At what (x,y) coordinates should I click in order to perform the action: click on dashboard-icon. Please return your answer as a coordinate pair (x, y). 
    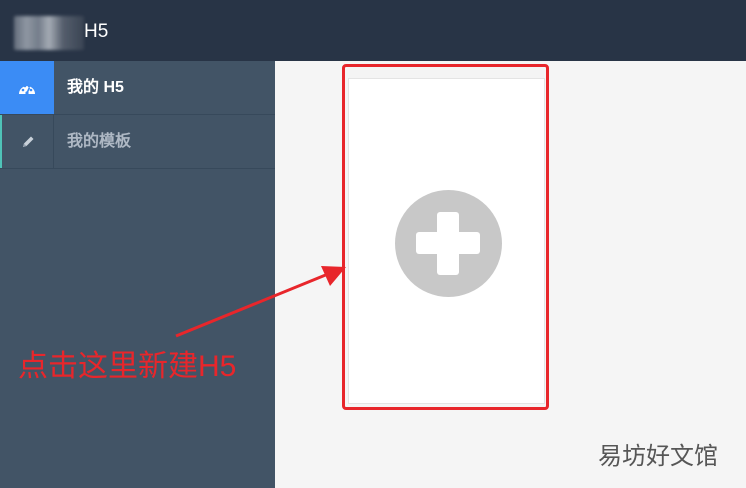
    Looking at the image, I should click on (27, 89).